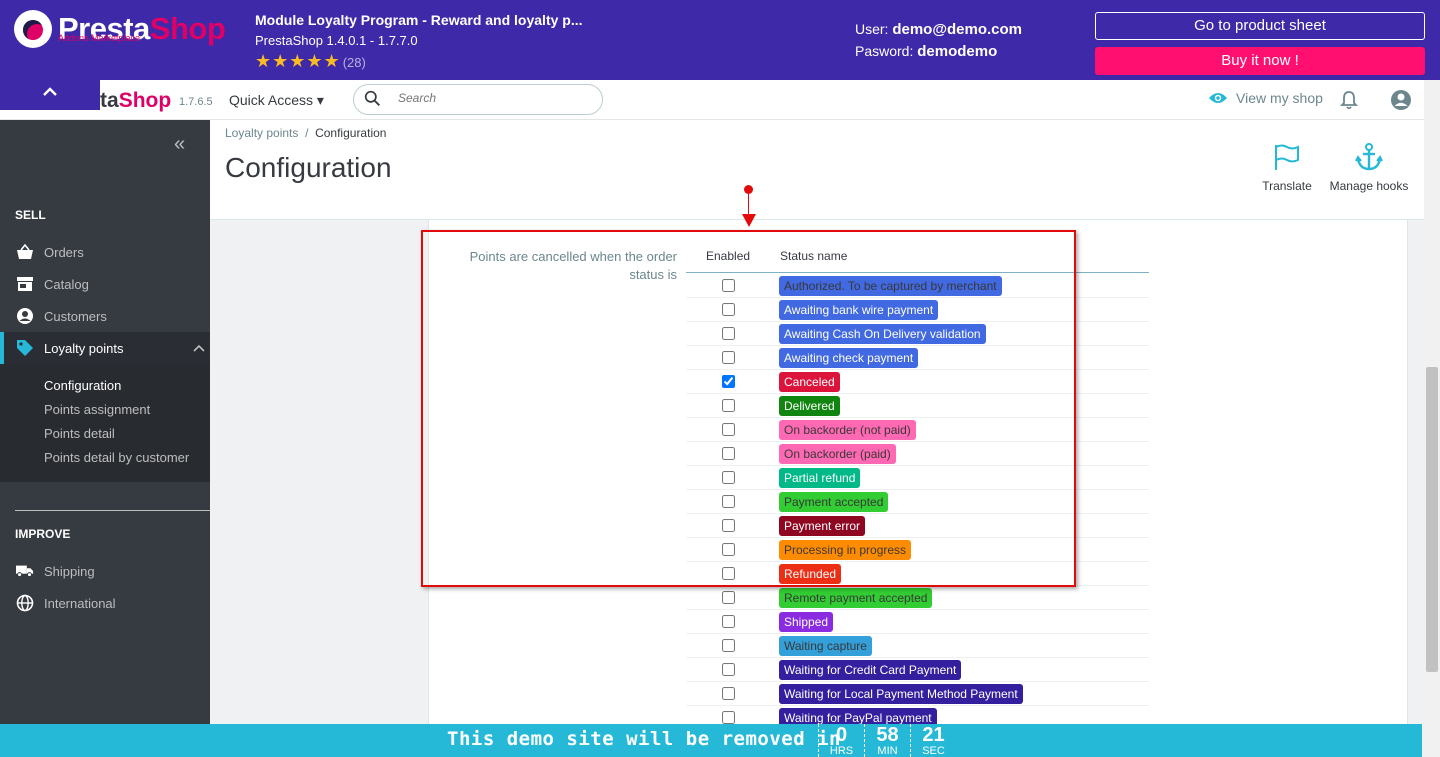  Describe the element at coordinates (933, 751) in the screenshot. I see `seconds-label: SEC` at that location.